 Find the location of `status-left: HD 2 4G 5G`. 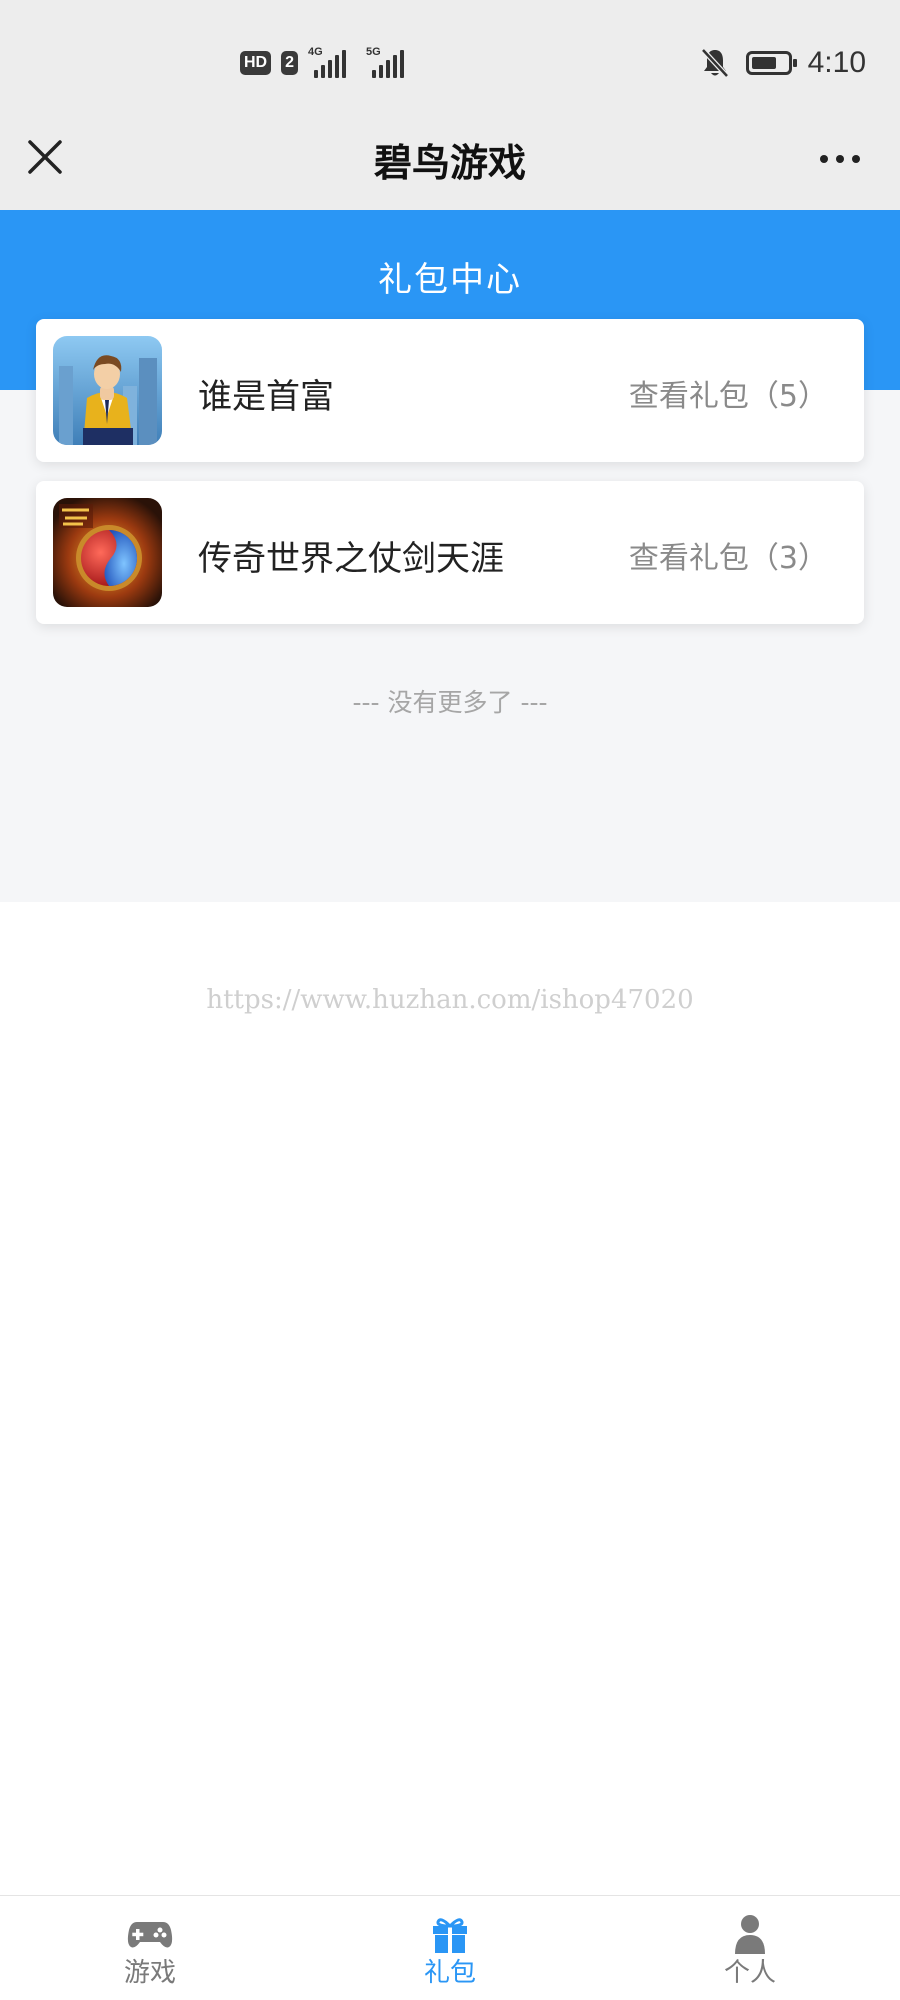

status-left: HD 2 4G 5G is located at coordinates (322, 62).